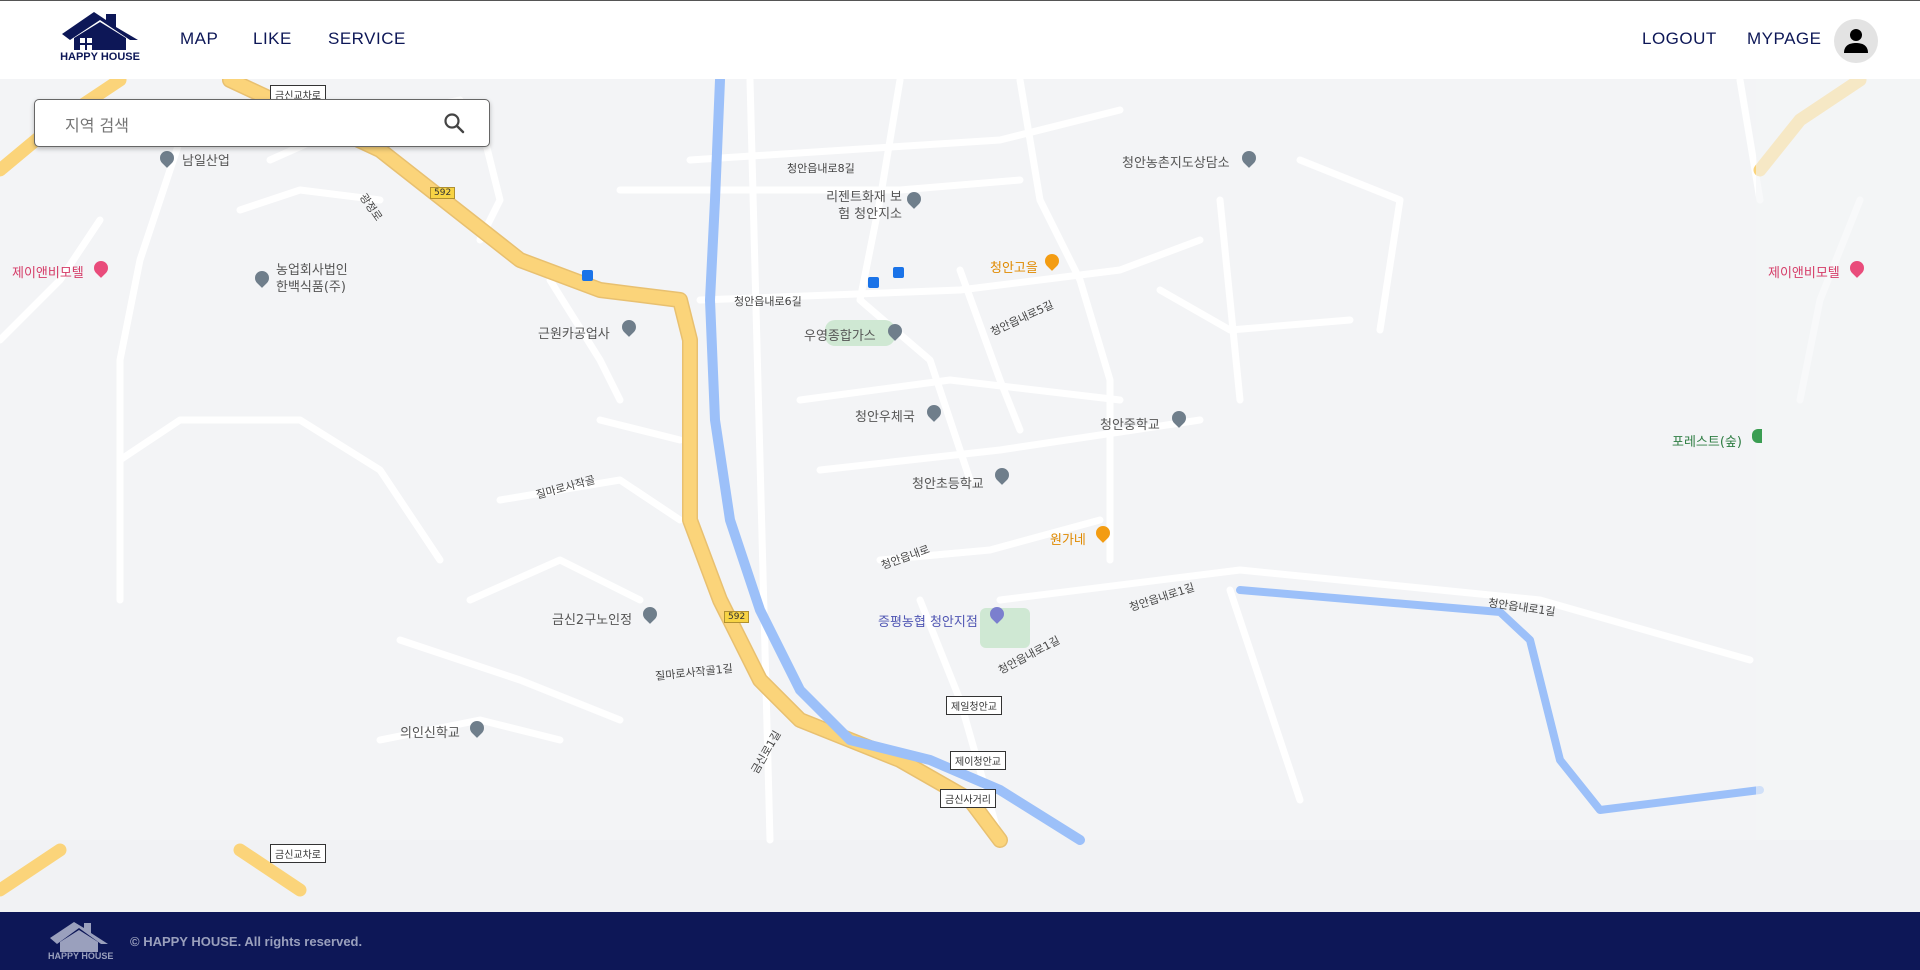 This screenshot has height=970, width=1920. What do you see at coordinates (997, 614) in the screenshot?
I see `bank-pin-icon` at bounding box center [997, 614].